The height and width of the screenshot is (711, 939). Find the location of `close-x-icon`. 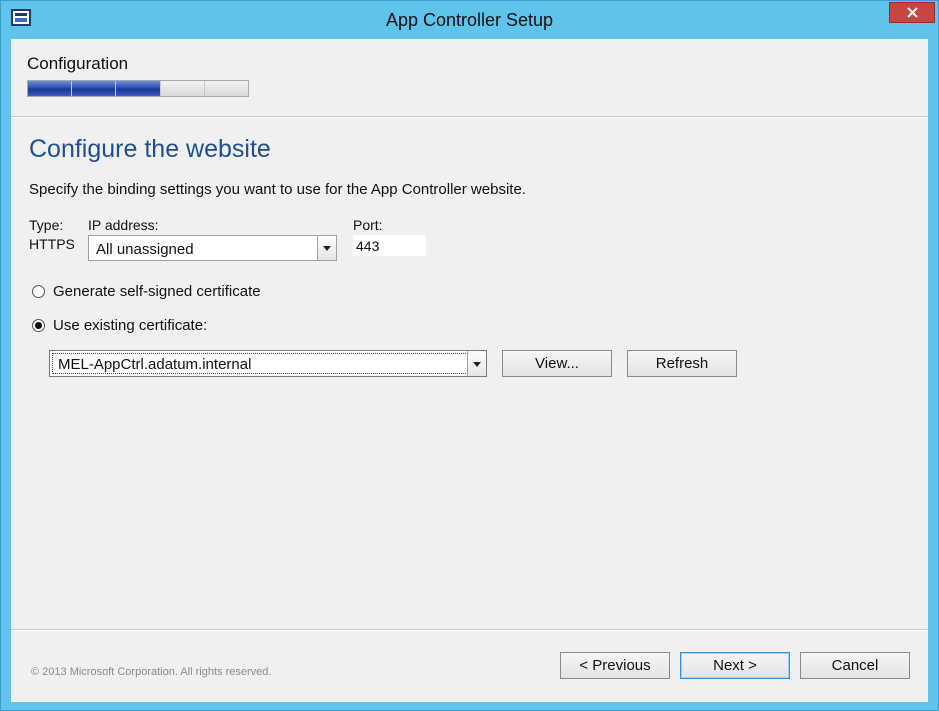

close-x-icon is located at coordinates (912, 12).